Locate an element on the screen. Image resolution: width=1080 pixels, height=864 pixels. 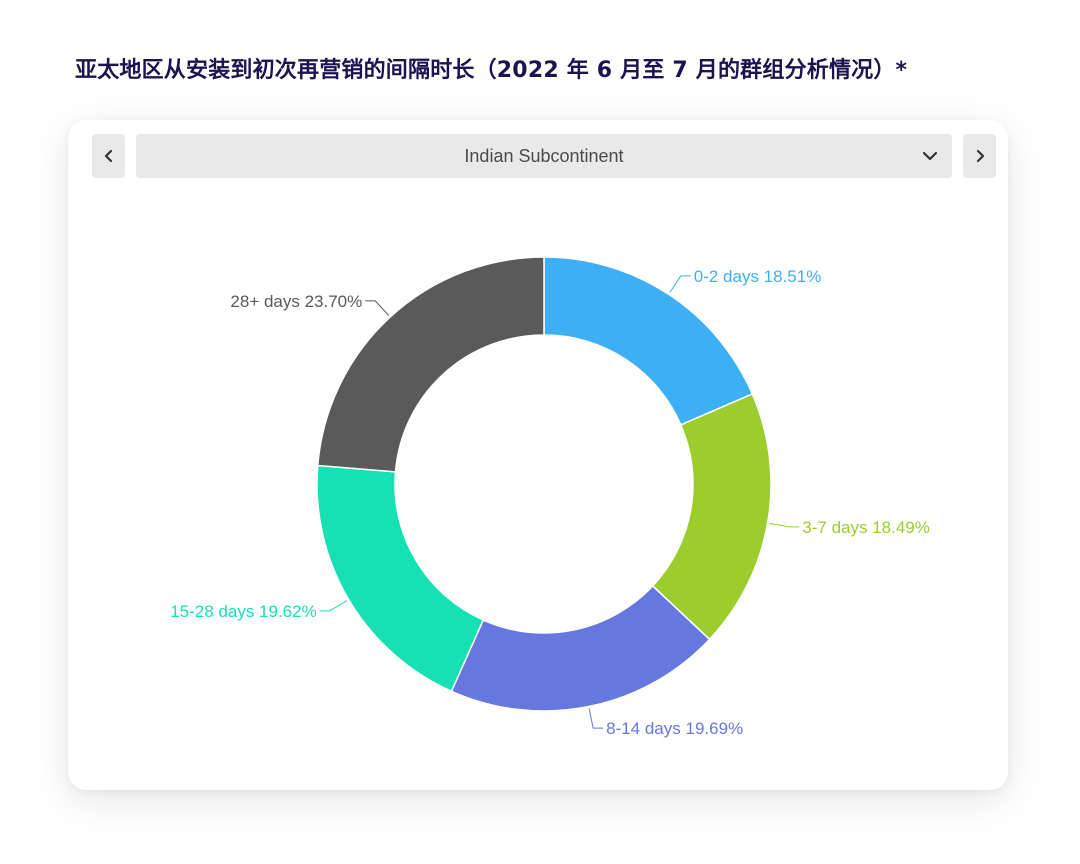
slice-28-days is located at coordinates (430, 364).